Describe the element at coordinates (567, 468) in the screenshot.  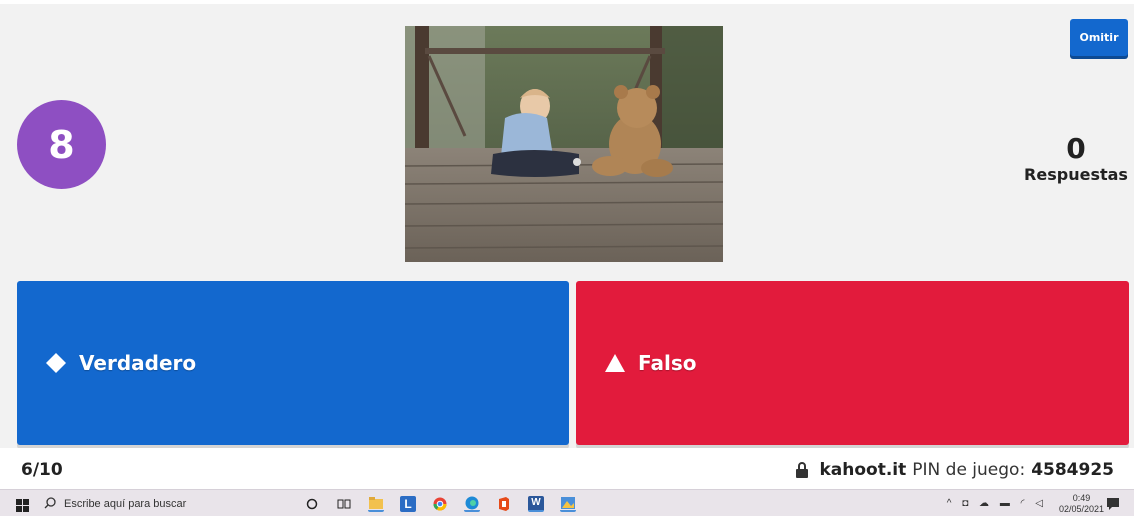
I see `game-footer: 6/10 kahoot.it PIN de juego: 4584925` at that location.